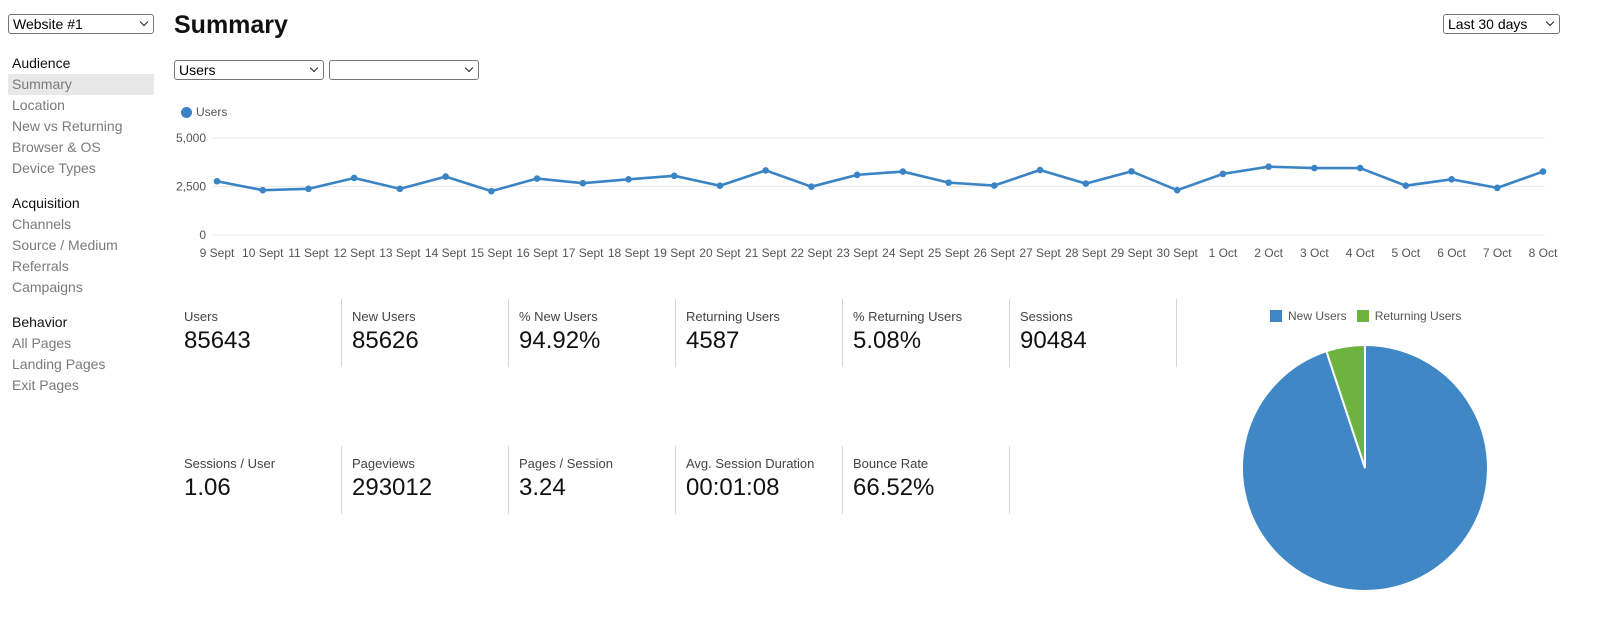  Describe the element at coordinates (392, 487) in the screenshot. I see `stat-value: 293012` at that location.